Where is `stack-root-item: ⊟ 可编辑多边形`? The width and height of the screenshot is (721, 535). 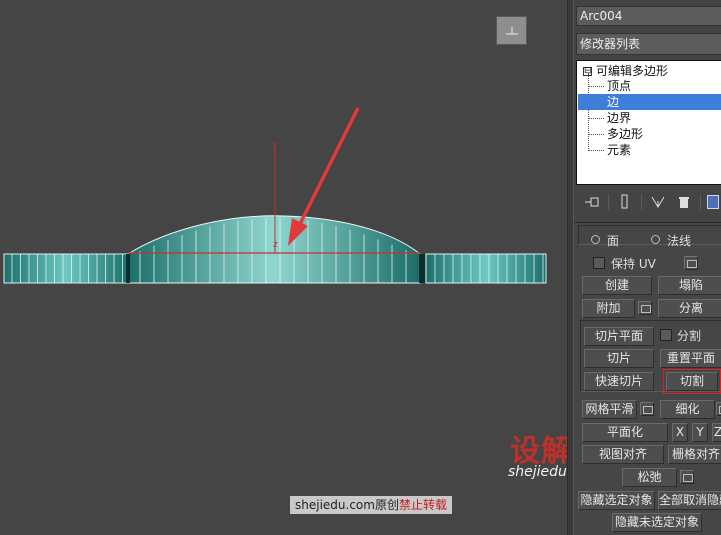 stack-root-item: ⊟ 可编辑多边形 is located at coordinates (625, 71).